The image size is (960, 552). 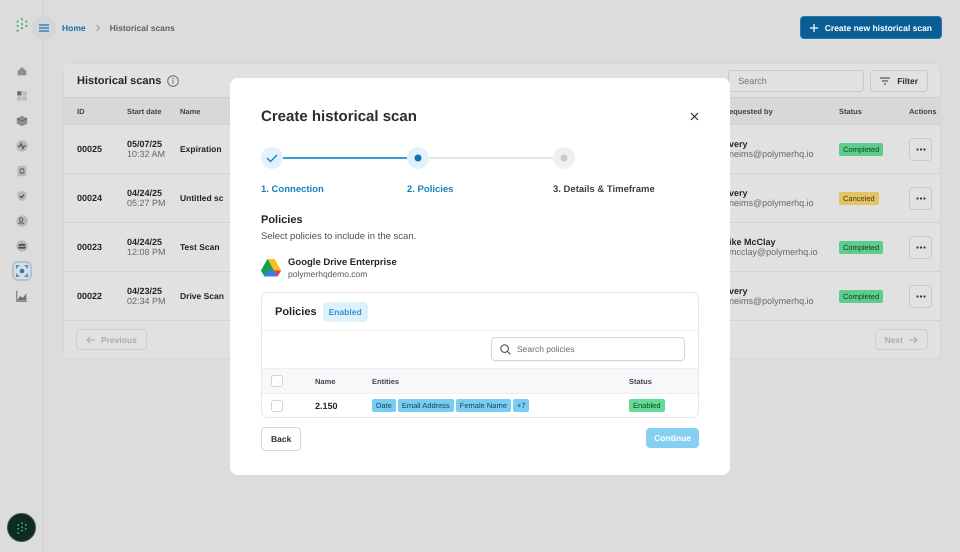 What do you see at coordinates (22, 246) in the screenshot?
I see `users-icon` at bounding box center [22, 246].